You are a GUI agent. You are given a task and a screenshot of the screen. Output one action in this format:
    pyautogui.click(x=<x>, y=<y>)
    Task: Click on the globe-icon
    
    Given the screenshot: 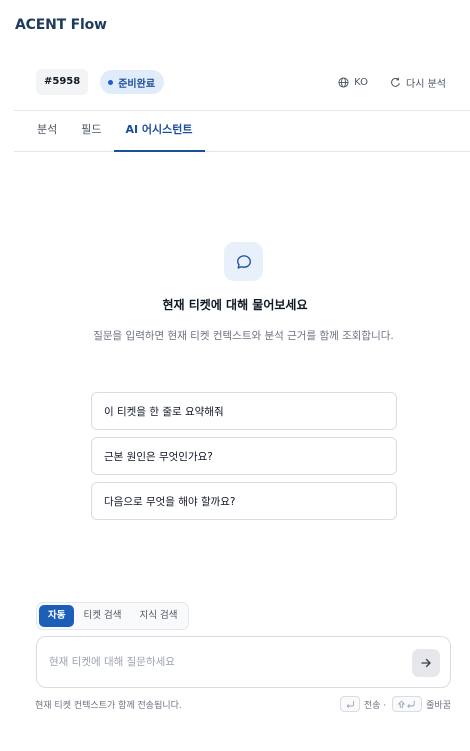 What is the action you would take?
    pyautogui.click(x=343, y=82)
    